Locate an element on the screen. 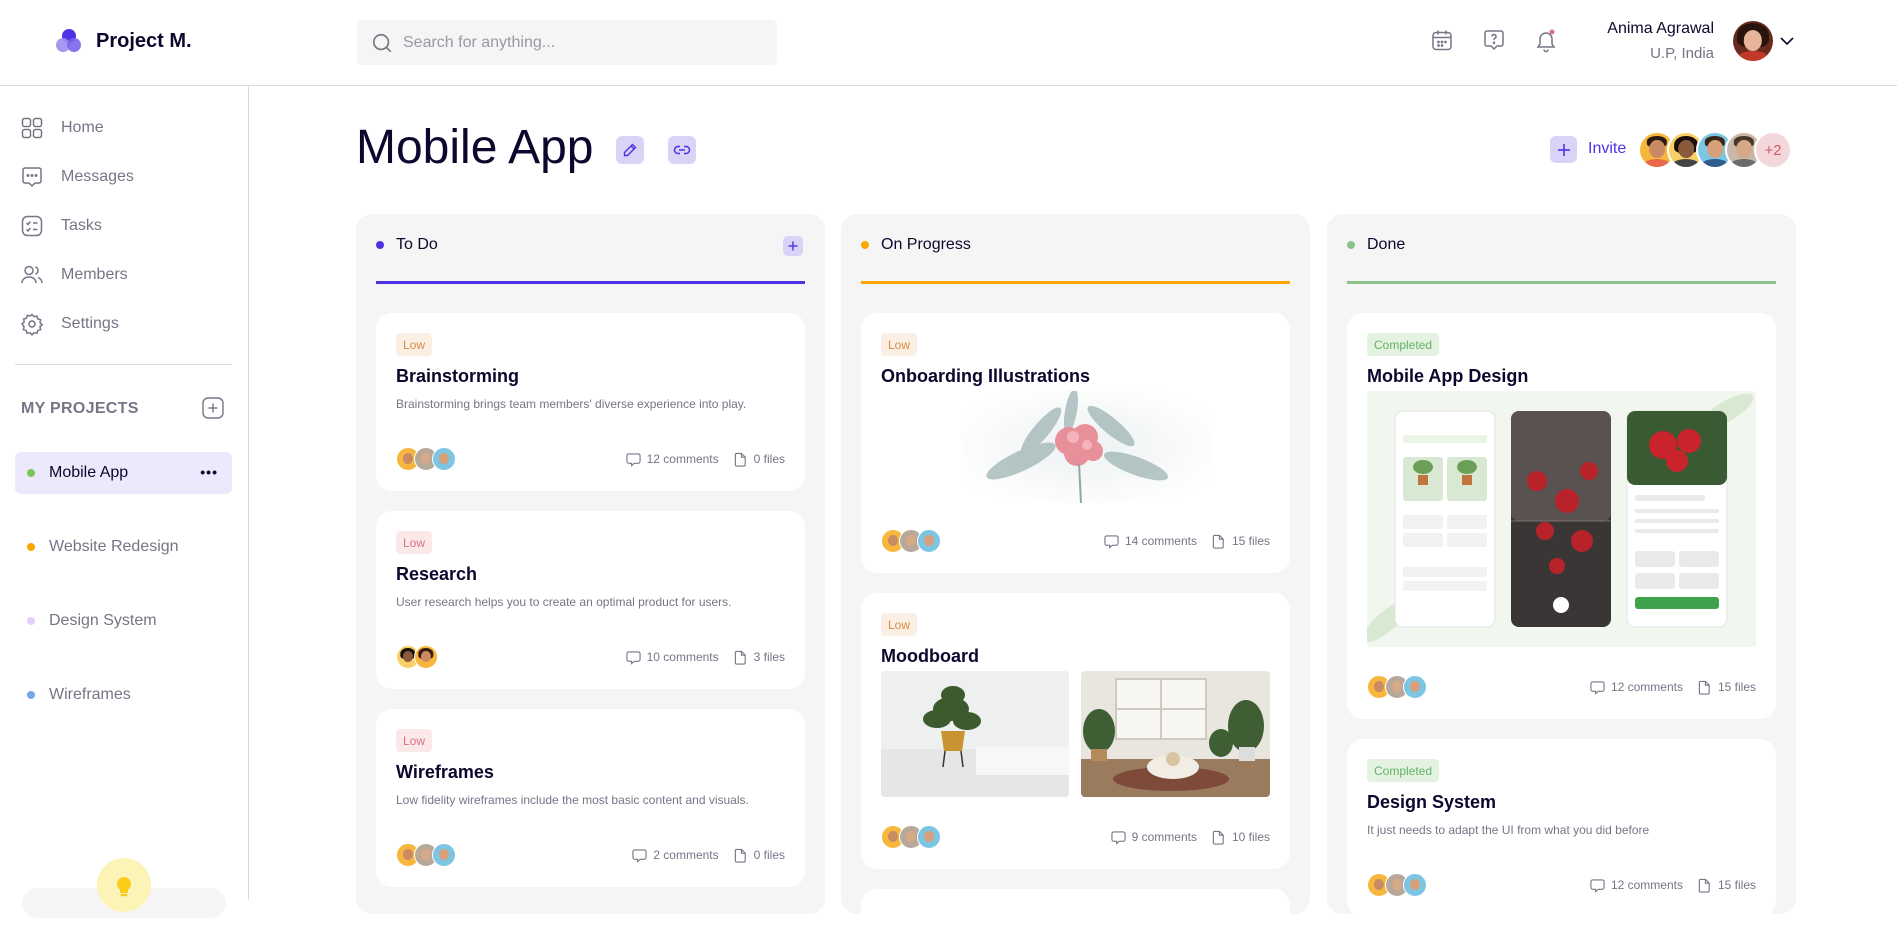 The width and height of the screenshot is (1897, 929). card-title: Design System is located at coordinates (1432, 802).